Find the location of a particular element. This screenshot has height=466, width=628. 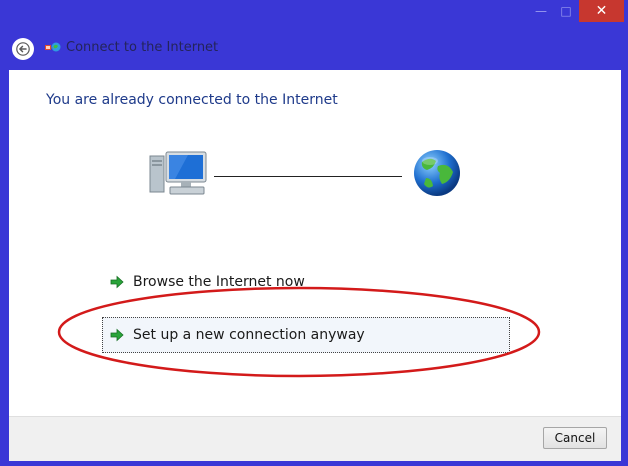

cancel-button-label: Cancel is located at coordinates (575, 438).